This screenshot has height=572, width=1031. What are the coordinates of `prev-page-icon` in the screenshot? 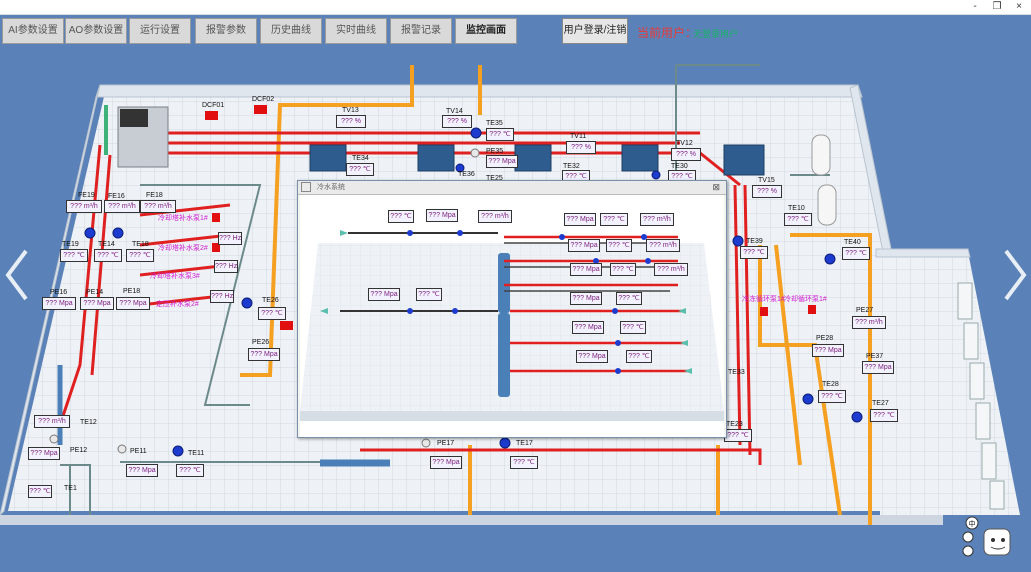 It's located at (17, 275).